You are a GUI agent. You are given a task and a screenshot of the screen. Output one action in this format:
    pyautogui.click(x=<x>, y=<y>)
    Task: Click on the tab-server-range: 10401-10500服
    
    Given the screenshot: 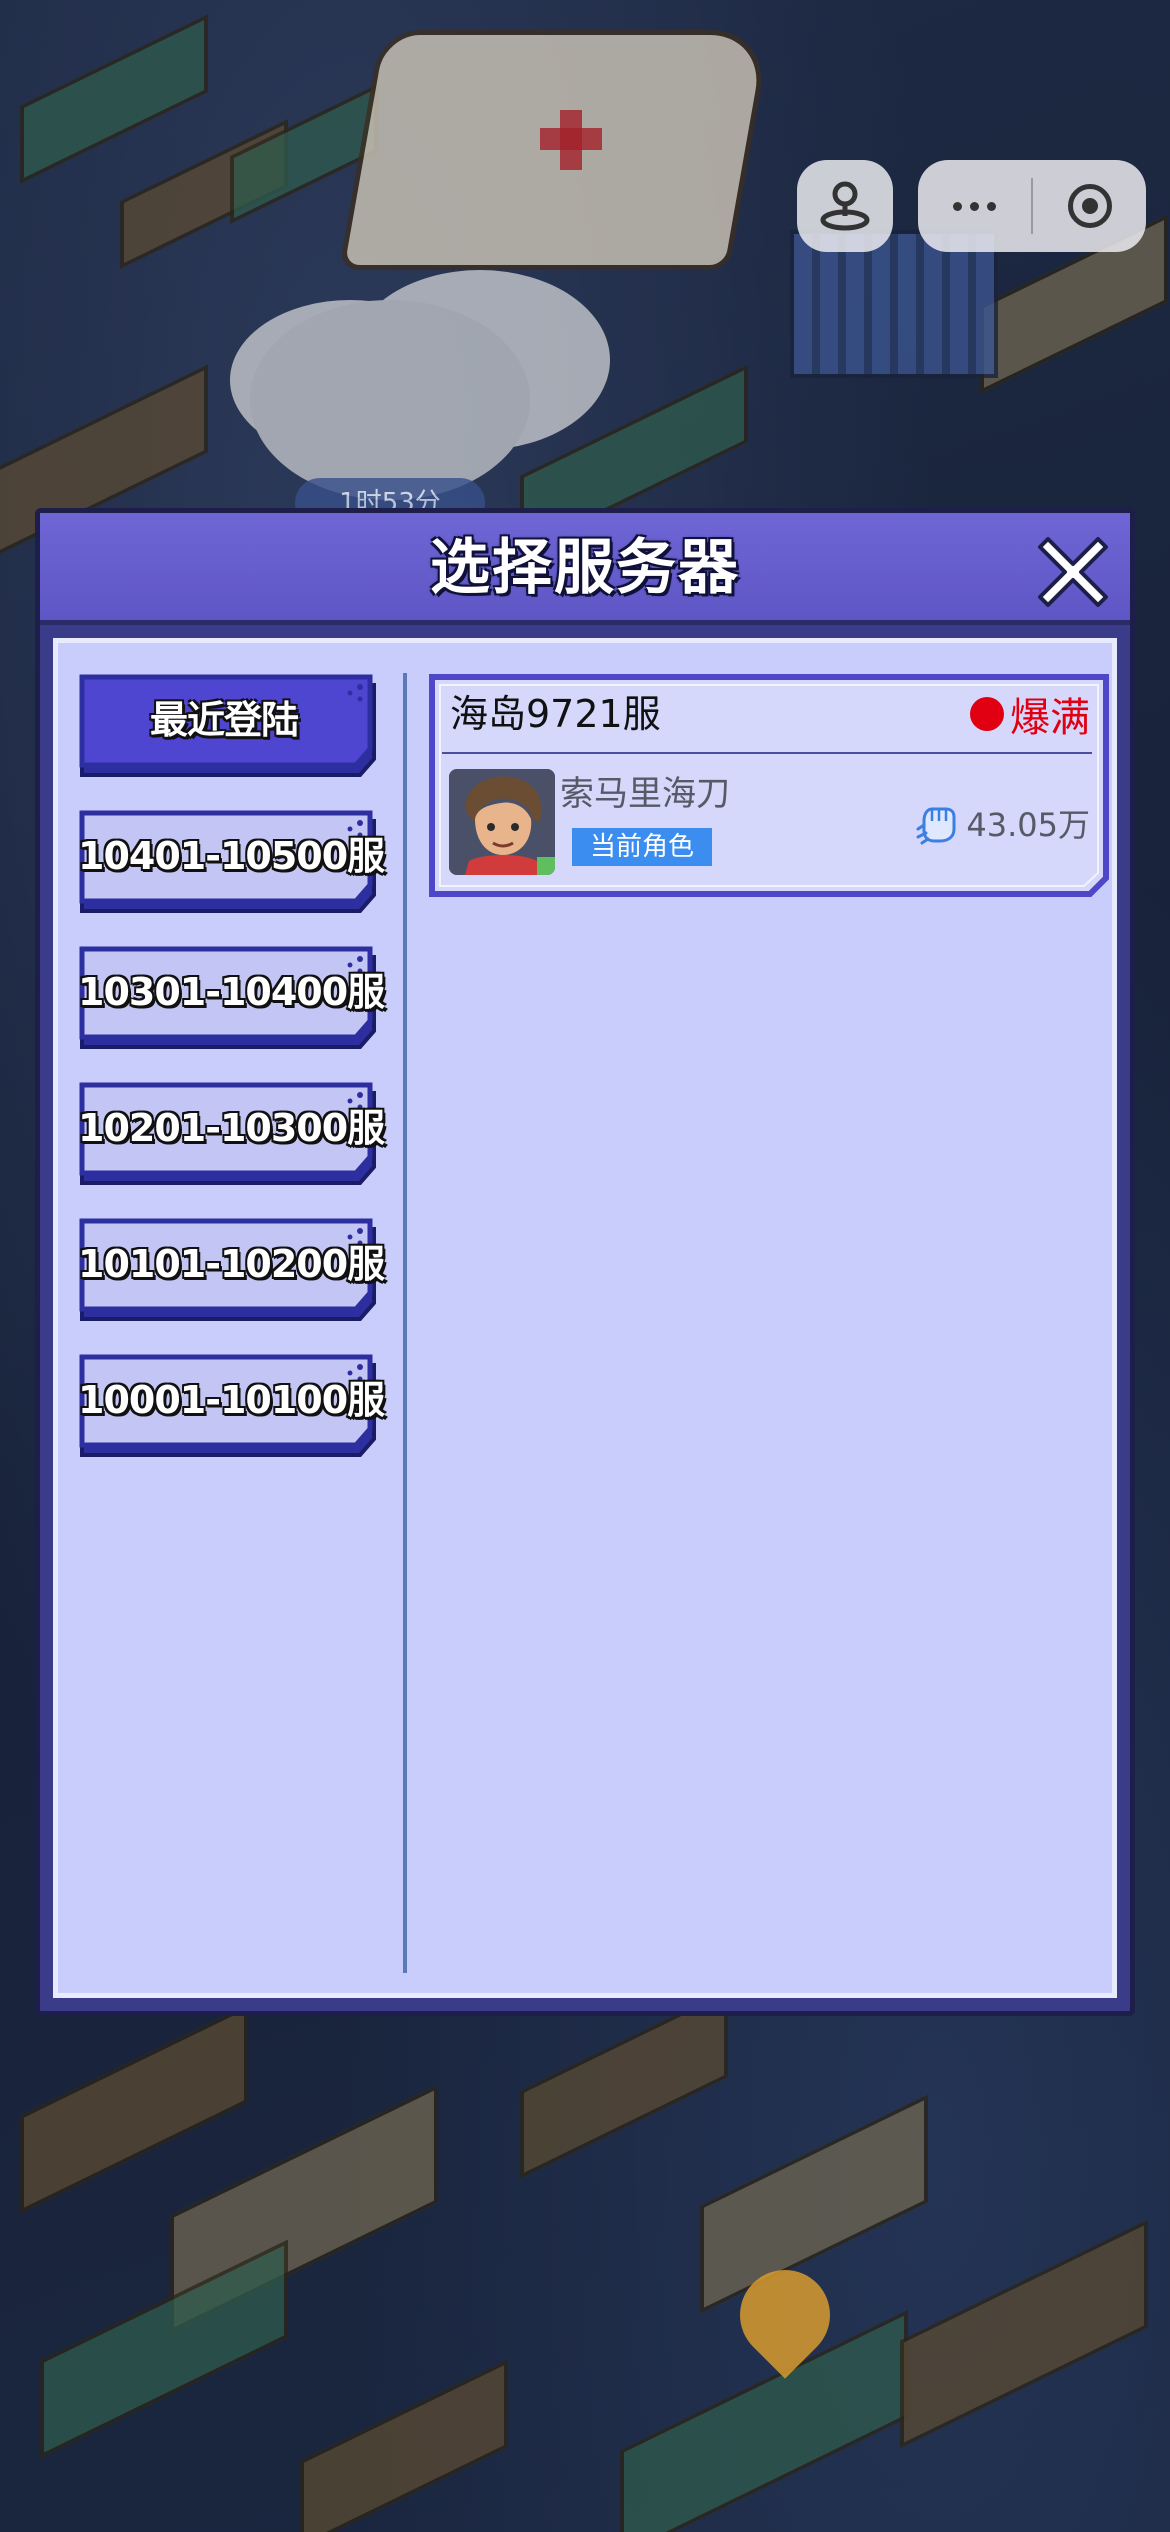 What is the action you would take?
    pyautogui.click(x=231, y=862)
    